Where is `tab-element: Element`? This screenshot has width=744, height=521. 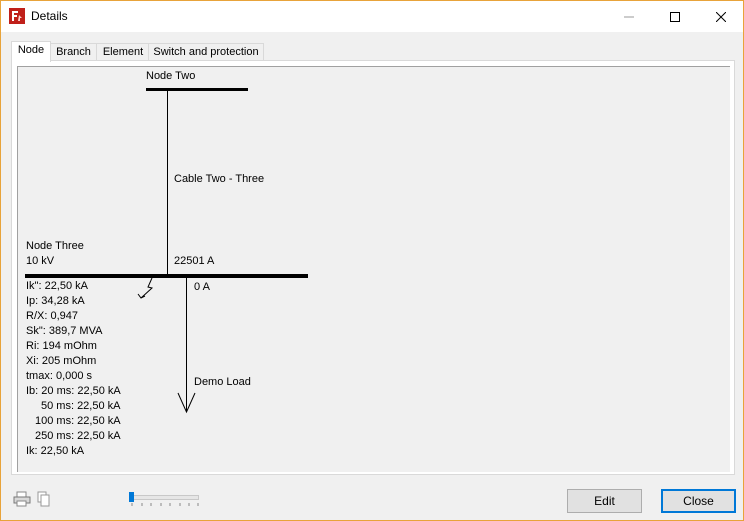 tab-element: Element is located at coordinates (123, 52).